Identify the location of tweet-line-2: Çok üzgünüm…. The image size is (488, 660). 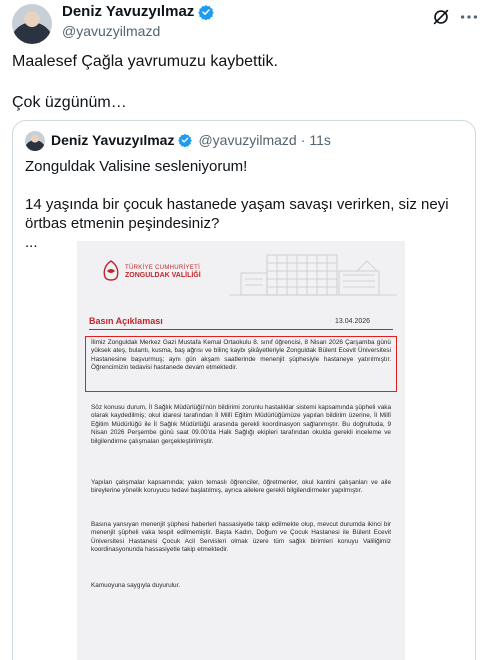
(69, 102).